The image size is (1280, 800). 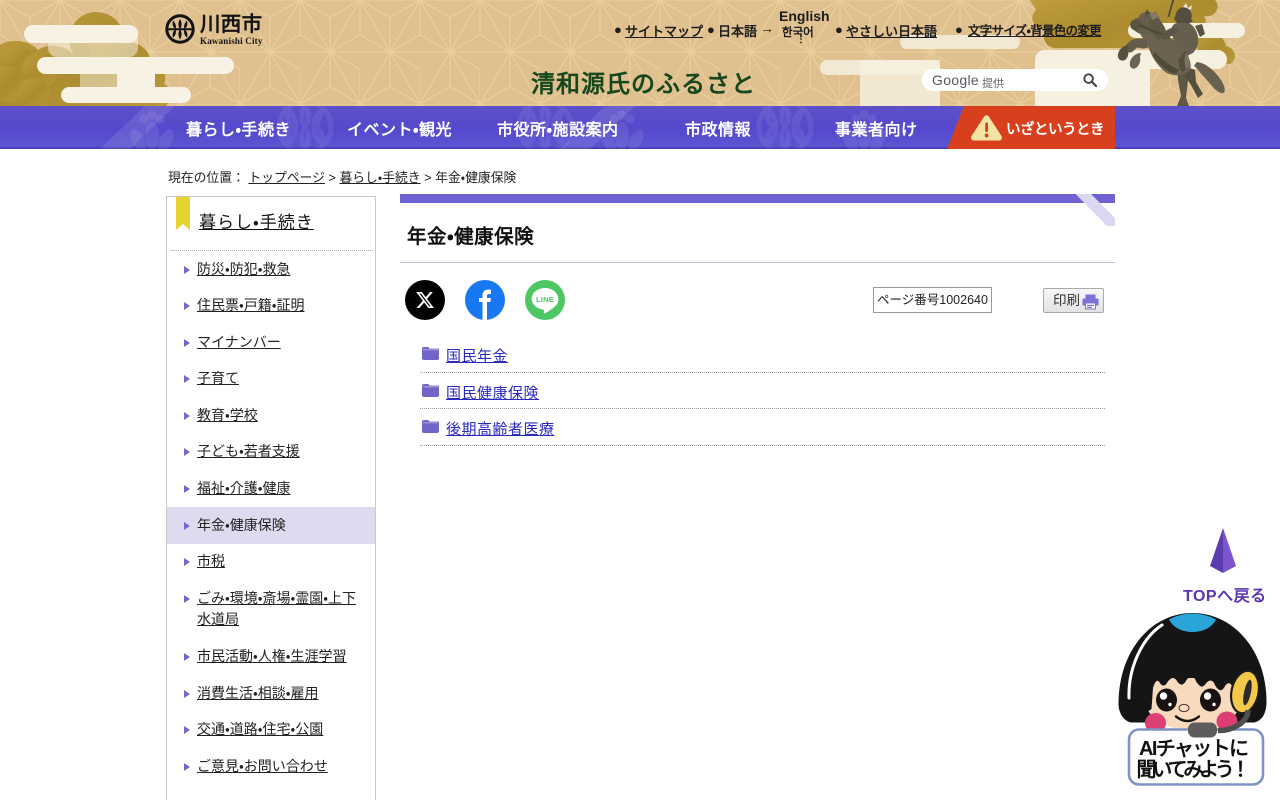 I want to click on svg-text: LINE, so click(x=545, y=299).